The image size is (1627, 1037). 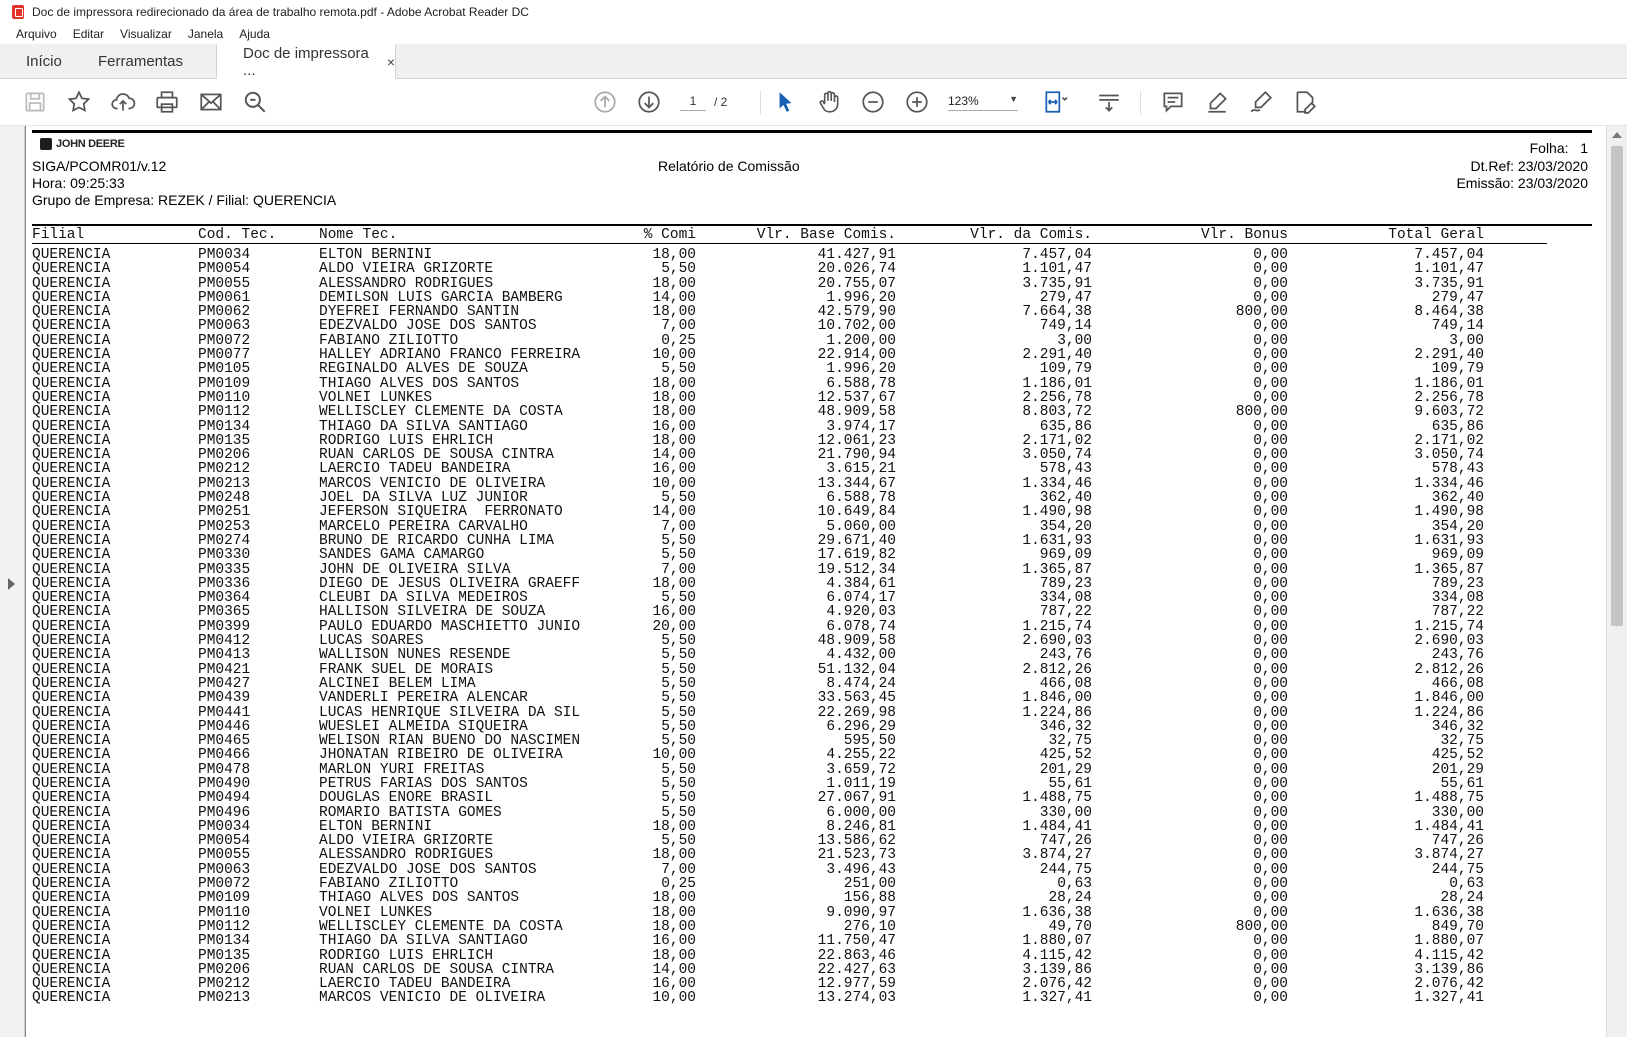 What do you see at coordinates (391, 62) in the screenshot?
I see `close-icon: ×` at bounding box center [391, 62].